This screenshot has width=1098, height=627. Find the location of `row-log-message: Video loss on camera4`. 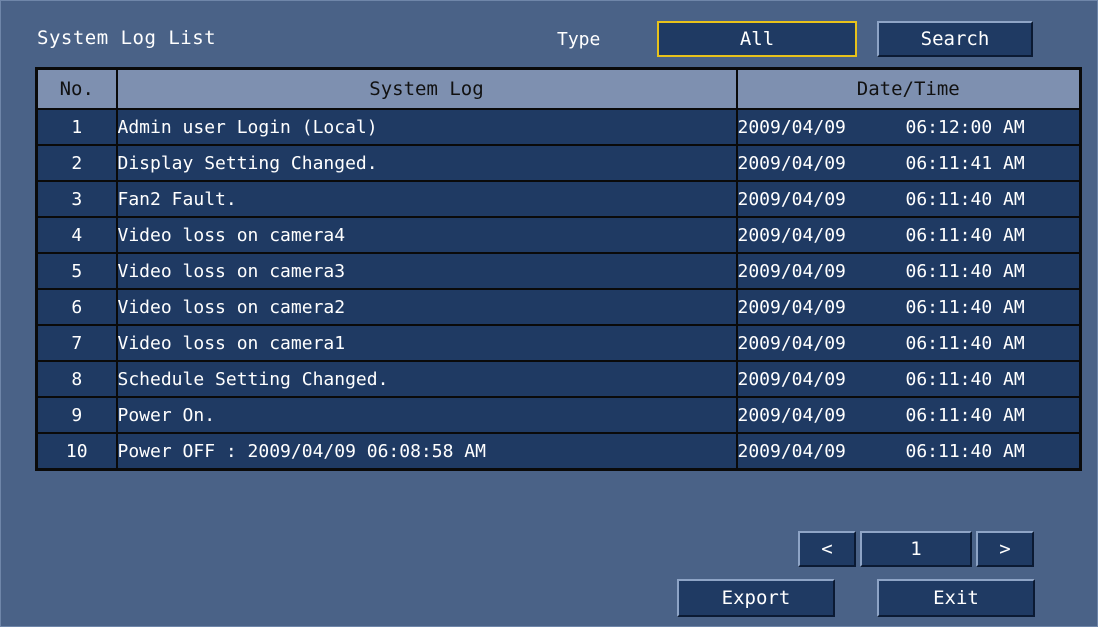

row-log-message: Video loss on camera4 is located at coordinates (426, 235).